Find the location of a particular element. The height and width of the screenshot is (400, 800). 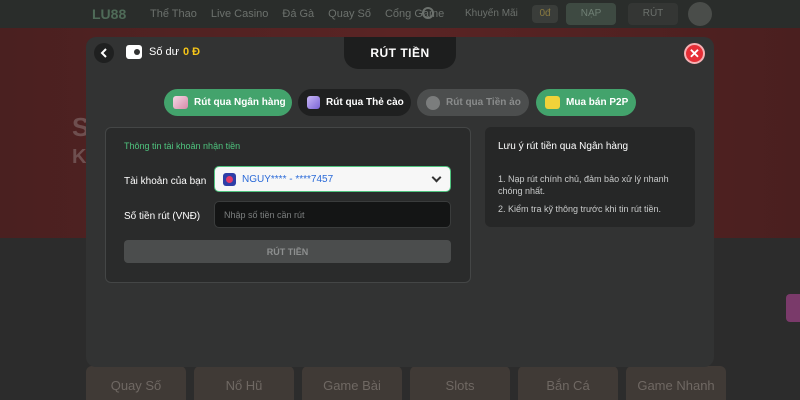

page-title: RÚT TIỀN is located at coordinates (400, 53).